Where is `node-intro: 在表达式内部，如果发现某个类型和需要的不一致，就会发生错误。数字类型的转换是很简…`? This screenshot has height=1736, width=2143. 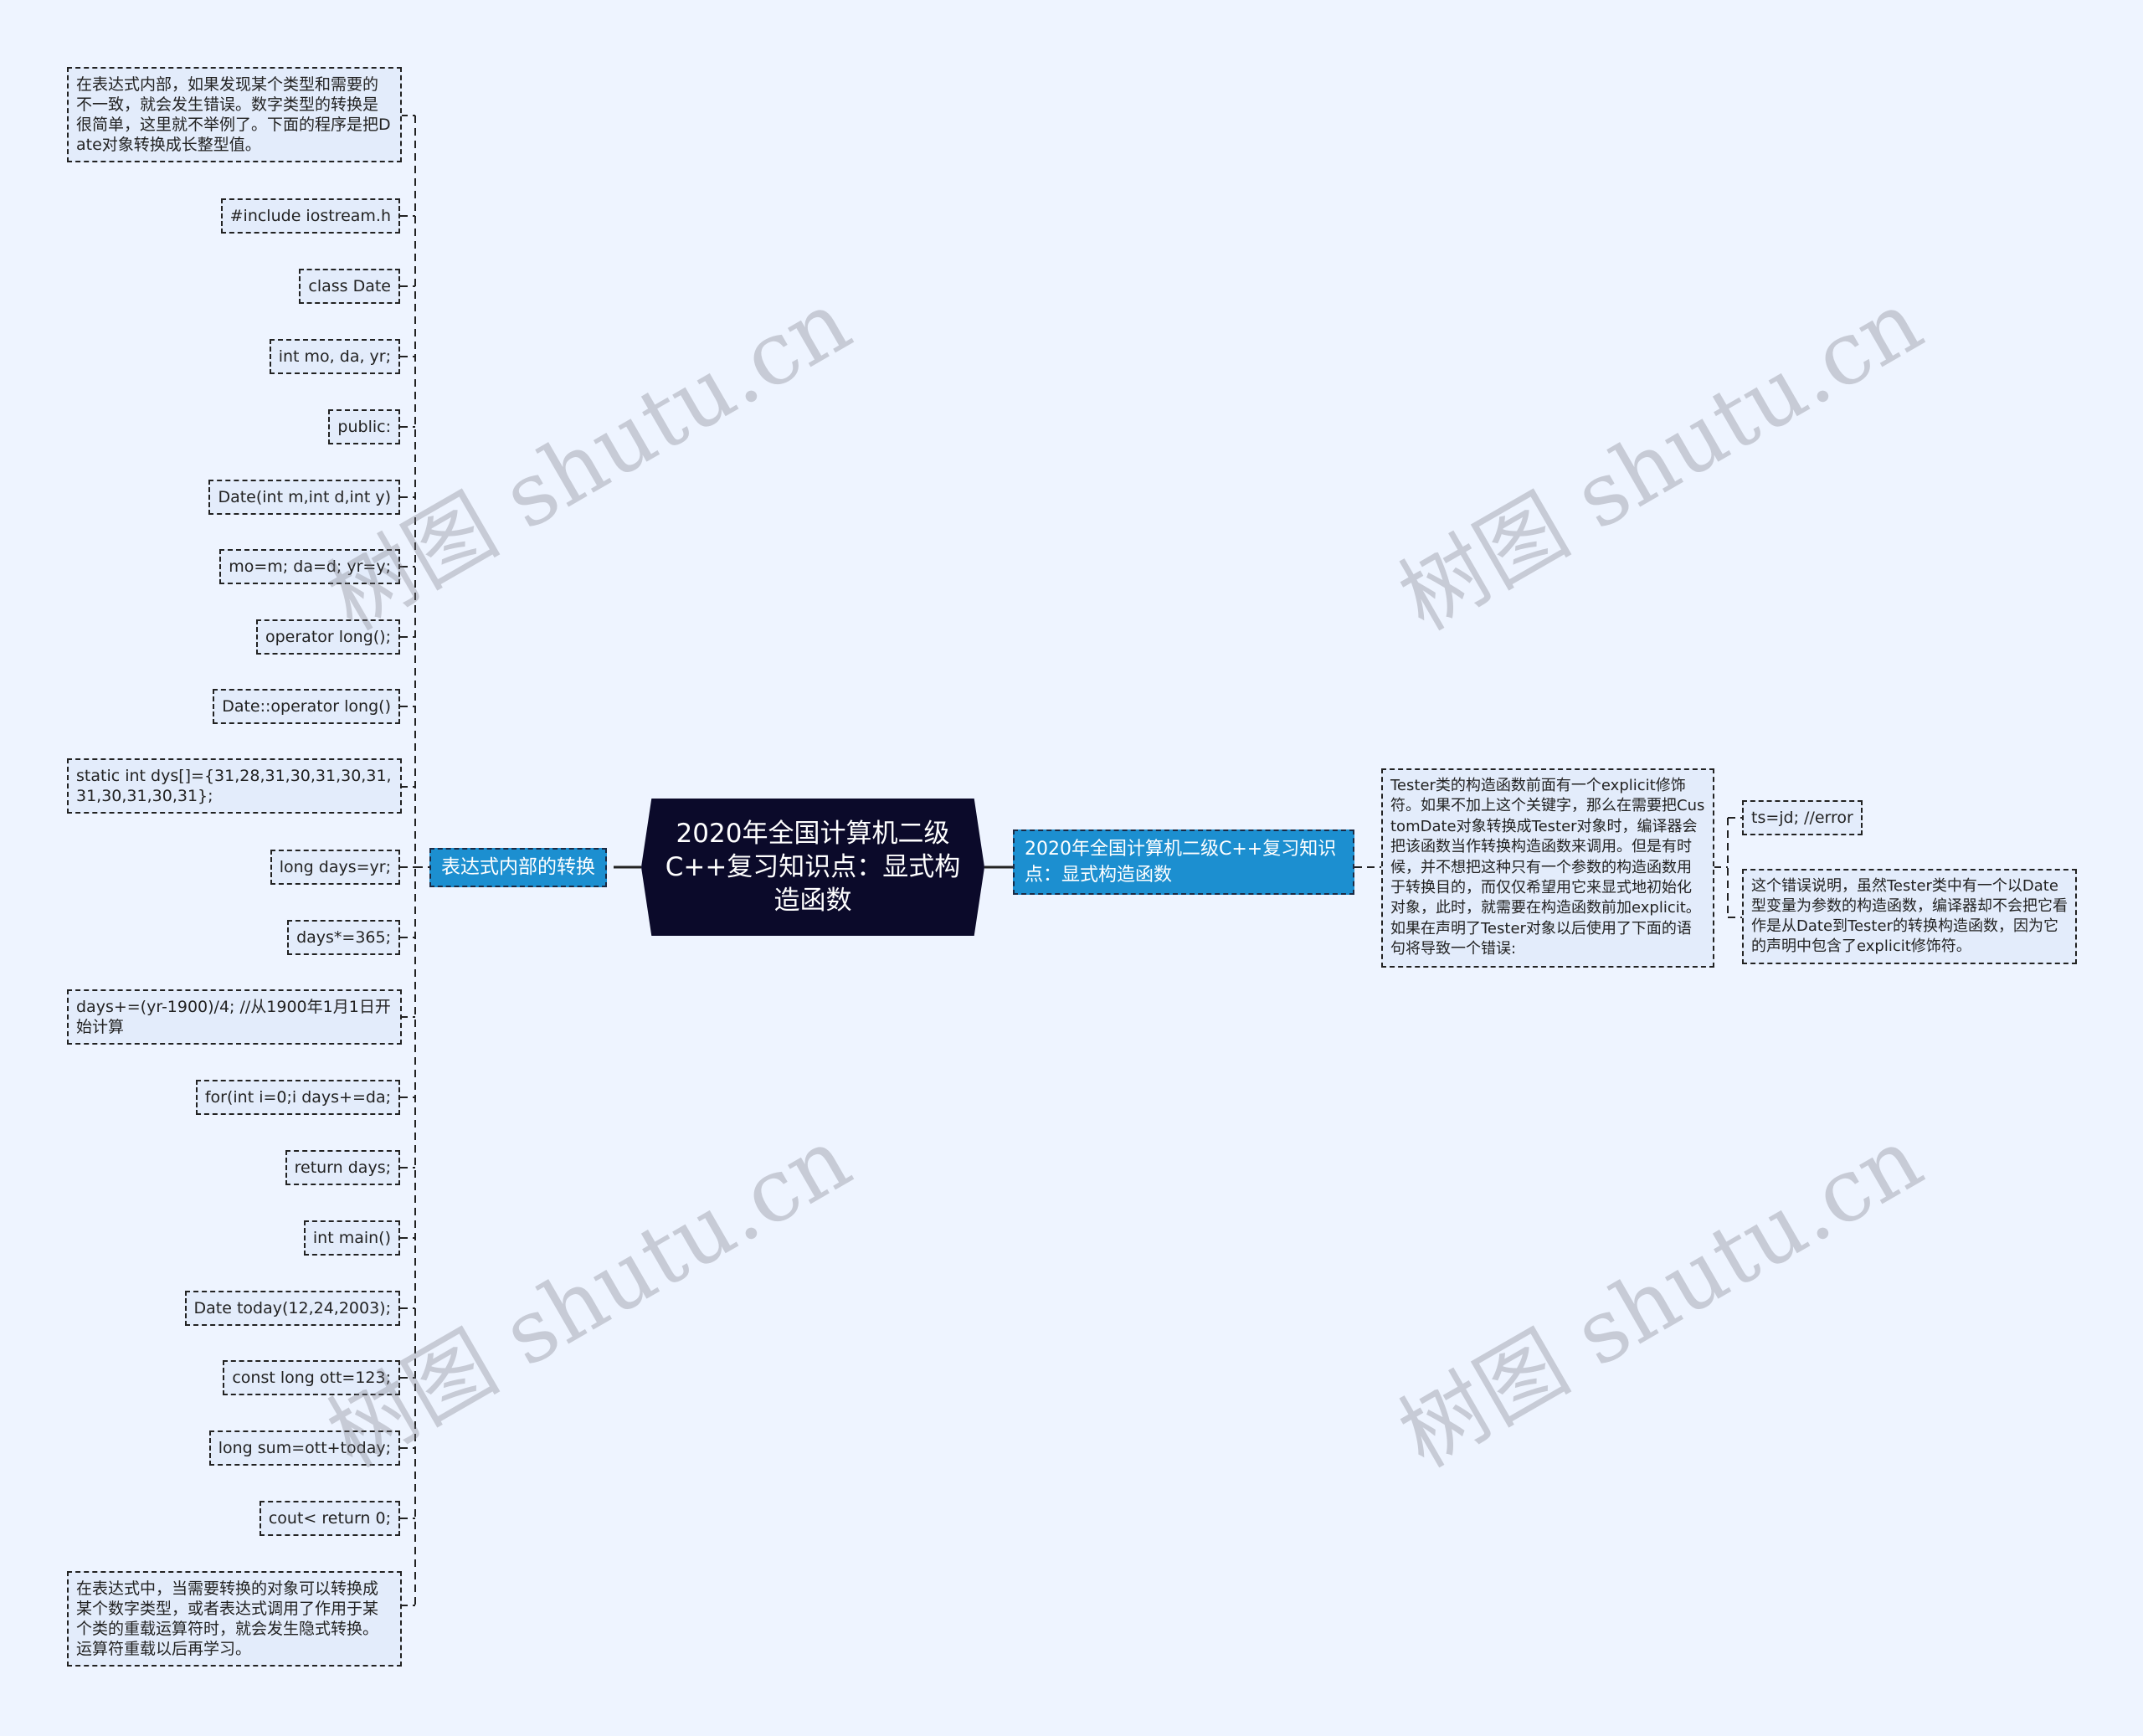
node-intro: 在表达式内部，如果发现某个类型和需要的不一致，就会发生错误。数字类型的转换是很简… is located at coordinates (234, 114).